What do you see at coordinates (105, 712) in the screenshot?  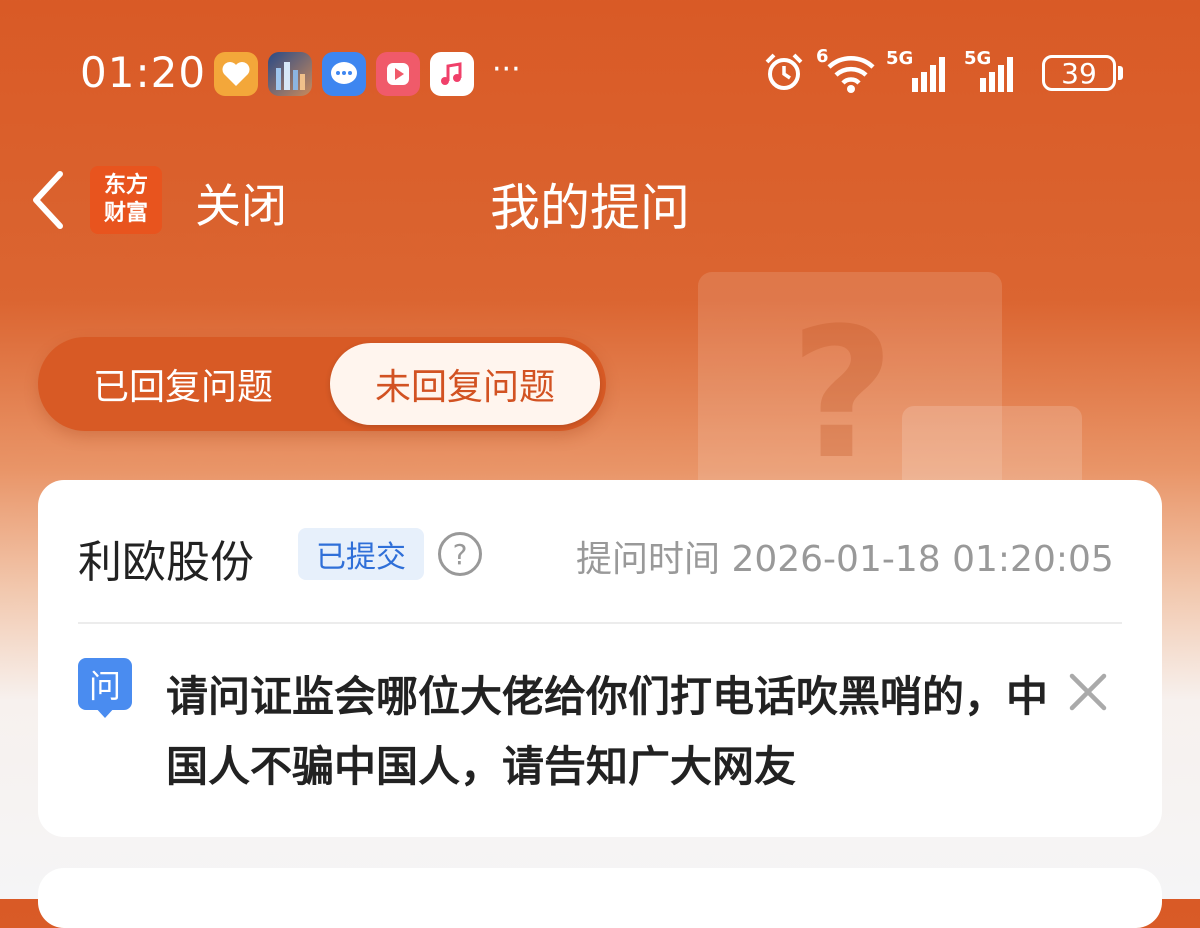 I see `question-icon-tail` at bounding box center [105, 712].